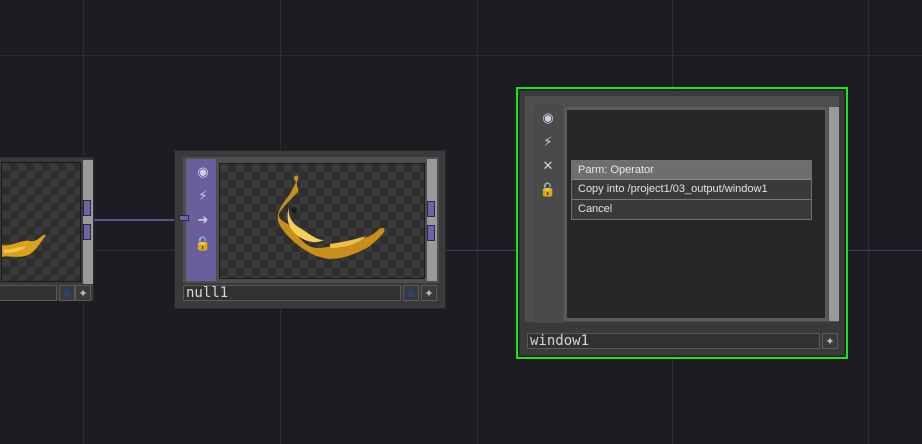  I want to click on input-connector, so click(184, 218).